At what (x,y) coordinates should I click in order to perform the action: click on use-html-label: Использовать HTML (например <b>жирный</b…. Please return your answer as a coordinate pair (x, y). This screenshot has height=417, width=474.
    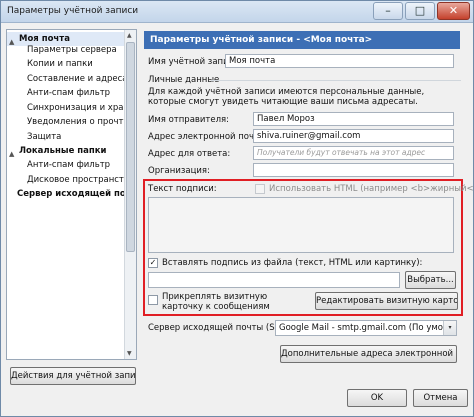
    Looking at the image, I should click on (371, 189).